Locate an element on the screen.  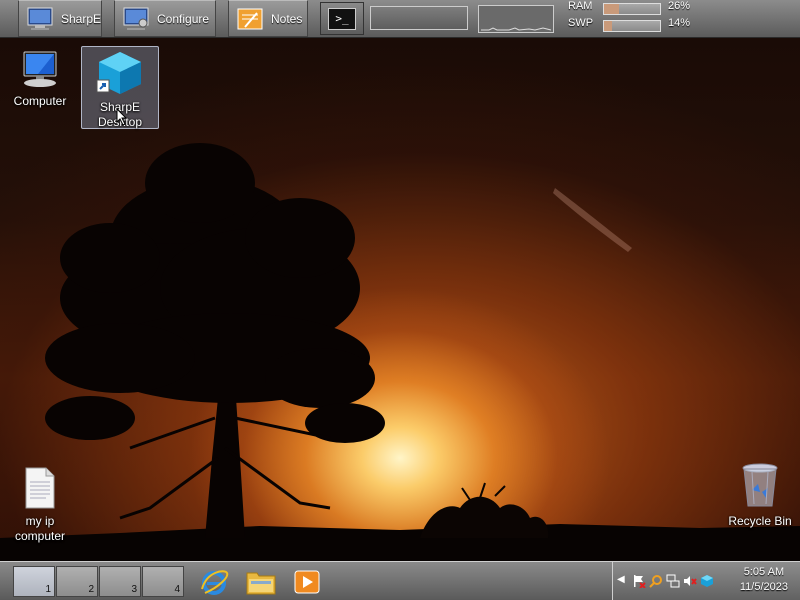
bottom-panel: 1 2 3 4 ◀ 5:05 AM 11/5/2023 is located at coordinates (400, 580).